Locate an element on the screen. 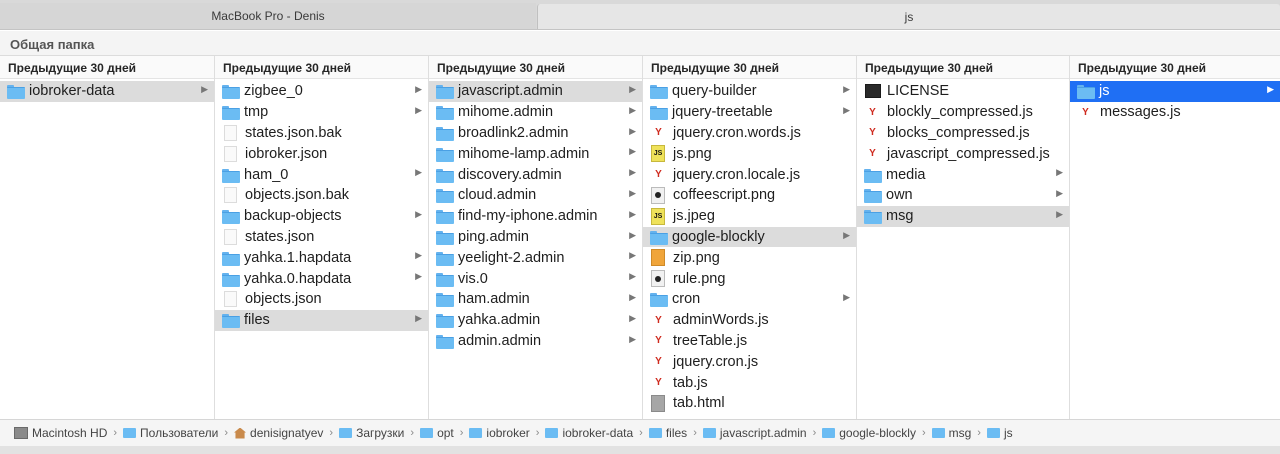 Image resolution: width=1280 pixels, height=454 pixels. folder-row: javascript.admin ▶ is located at coordinates (535, 91).